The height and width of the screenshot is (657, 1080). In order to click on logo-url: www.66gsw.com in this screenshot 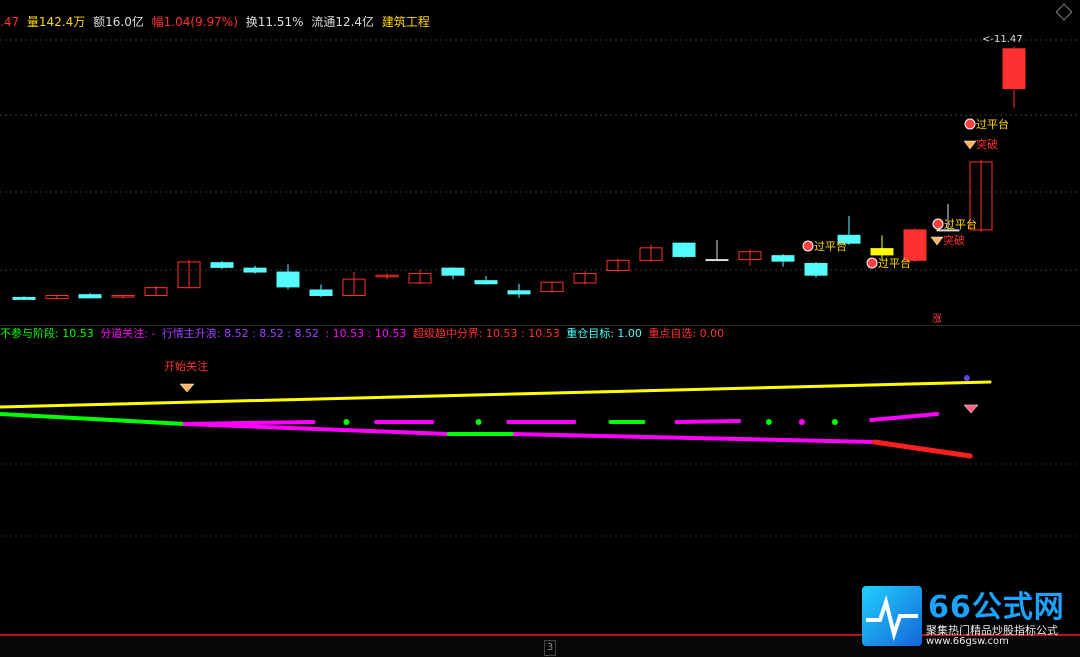, I will do `click(967, 641)`.